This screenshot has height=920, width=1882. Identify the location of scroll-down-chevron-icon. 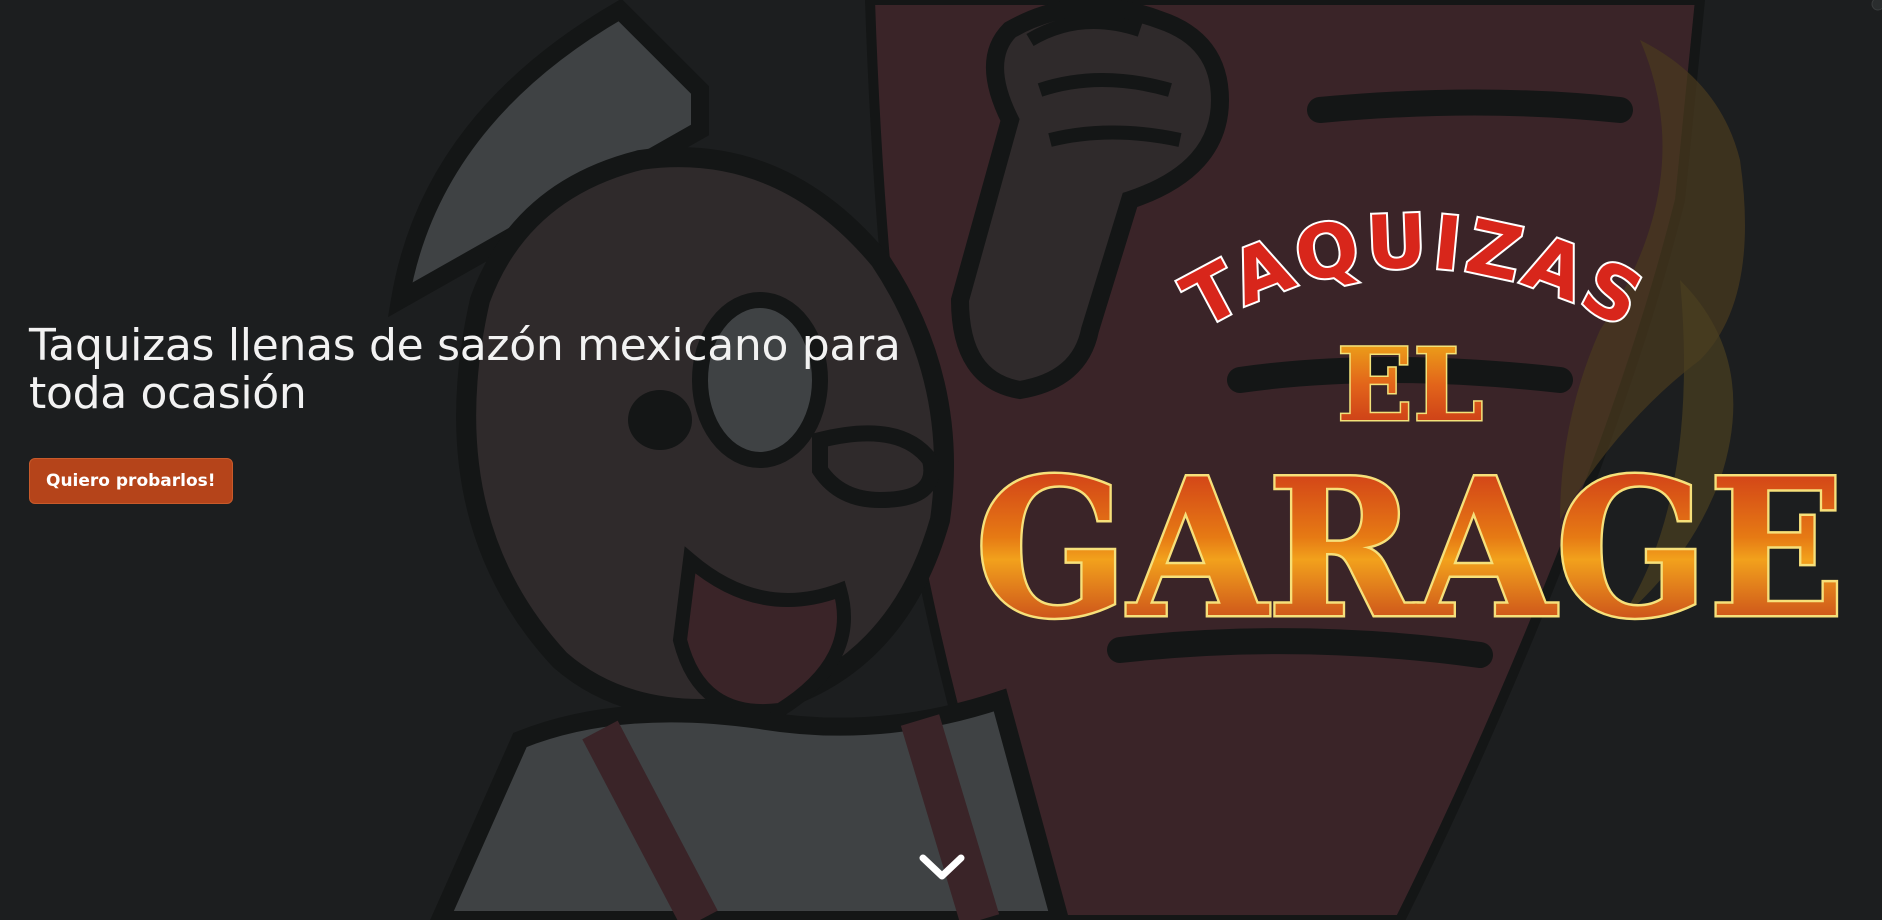
(942, 868).